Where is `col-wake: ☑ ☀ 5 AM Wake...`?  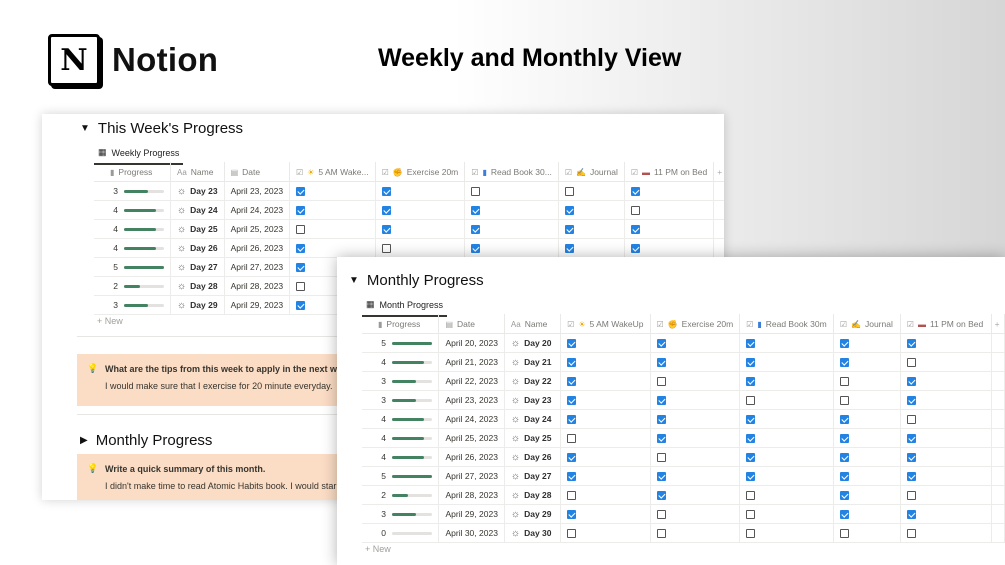
col-wake: ☑ ☀ 5 AM Wake... is located at coordinates (332, 172).